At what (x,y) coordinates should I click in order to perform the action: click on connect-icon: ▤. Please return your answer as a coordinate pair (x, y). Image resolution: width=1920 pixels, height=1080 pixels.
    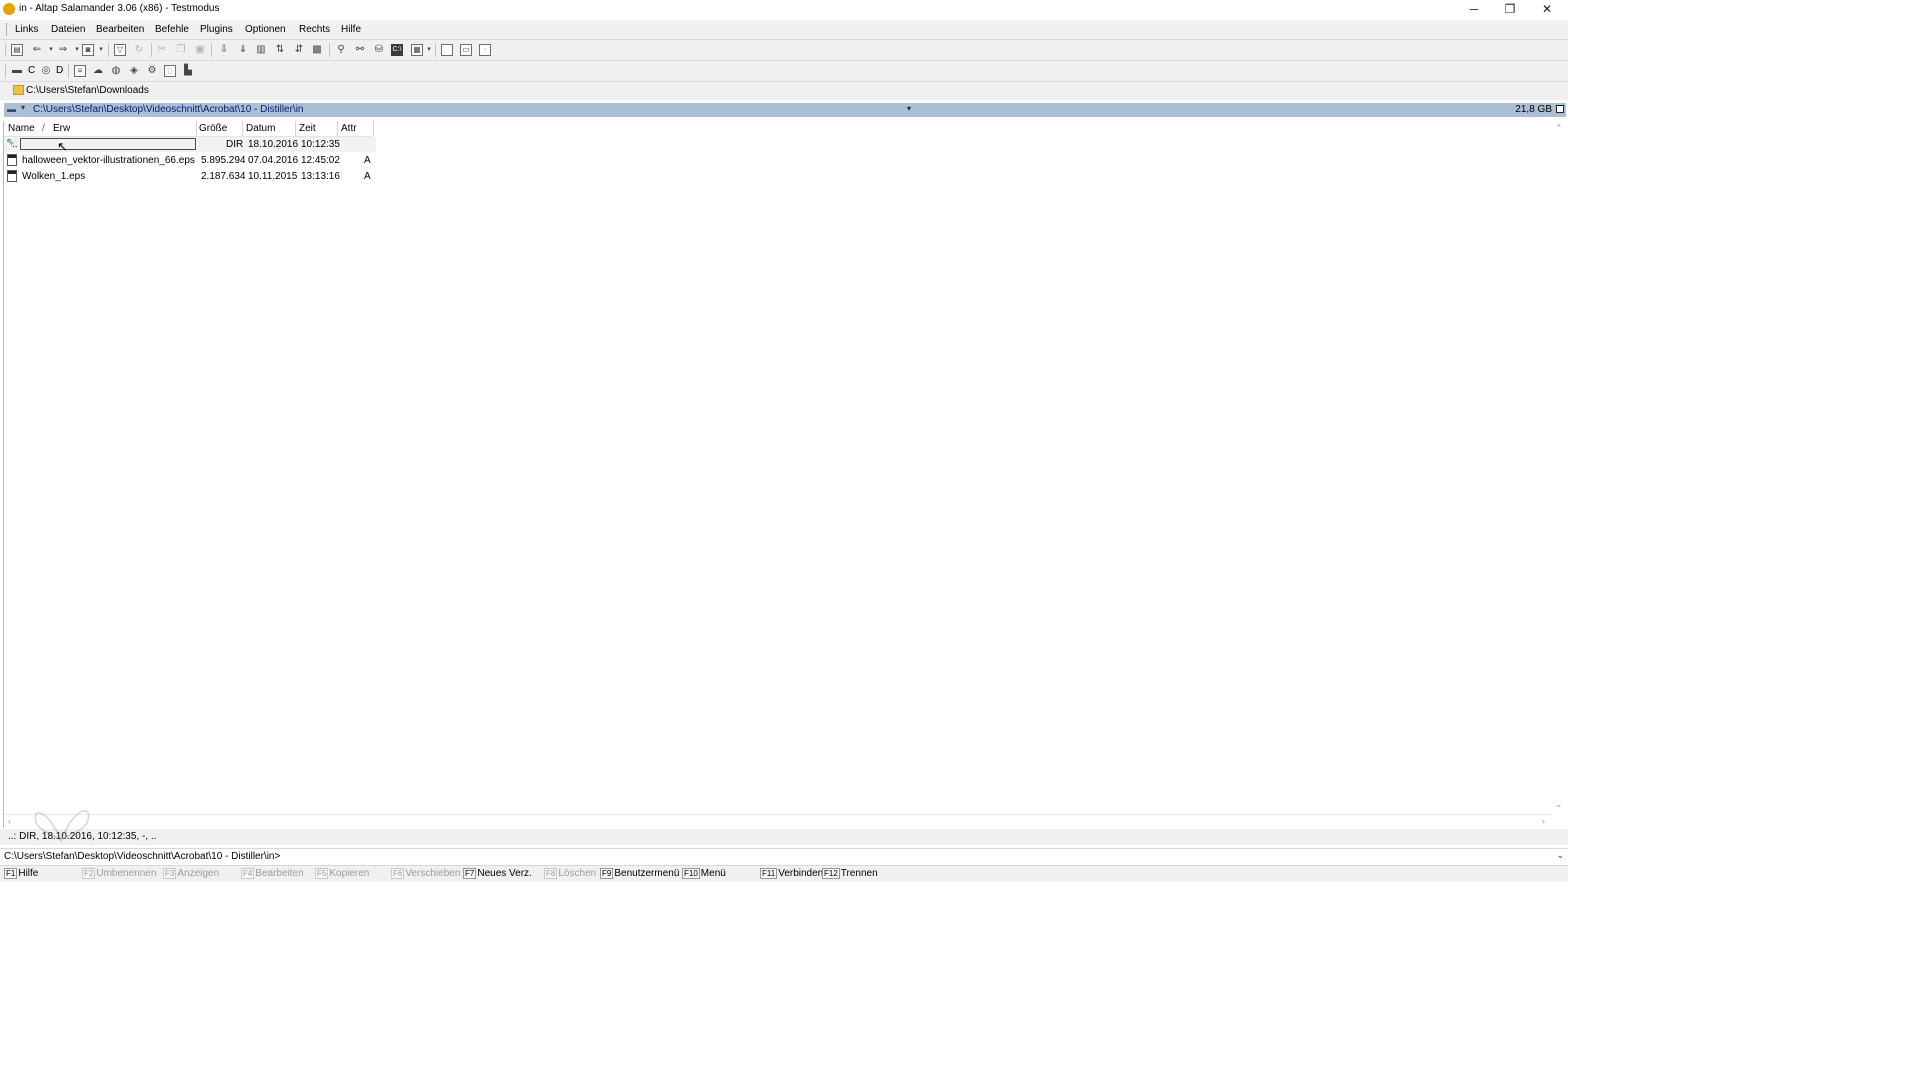
    Looking at the image, I should click on (17, 50).